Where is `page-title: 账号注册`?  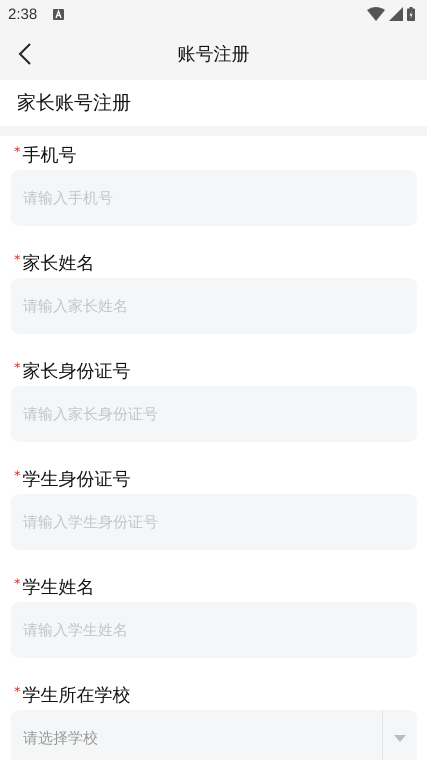
page-title: 账号注册 is located at coordinates (214, 54).